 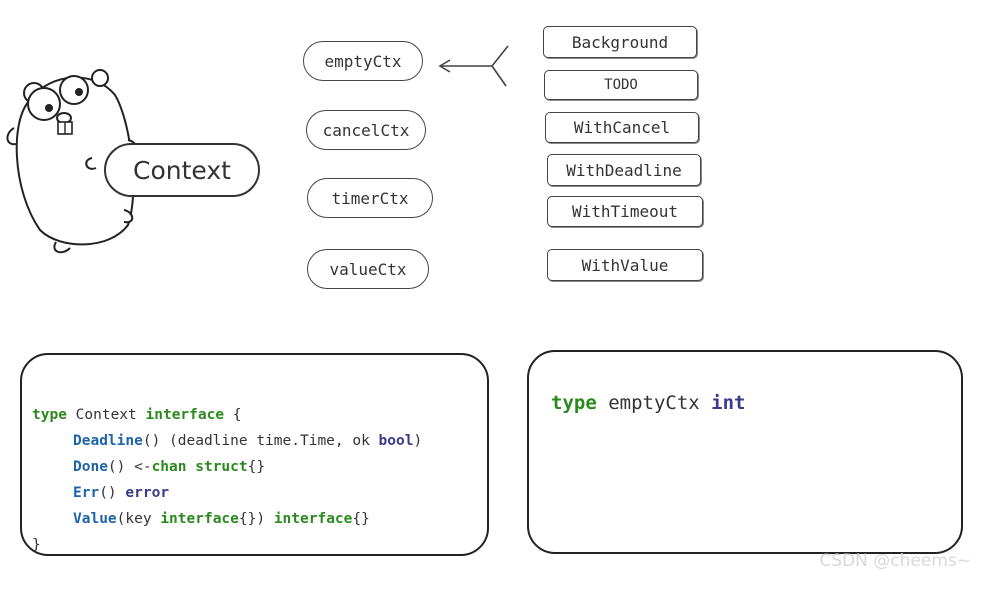 What do you see at coordinates (895, 561) in the screenshot?
I see `watermark: CSDN @cheems~` at bounding box center [895, 561].